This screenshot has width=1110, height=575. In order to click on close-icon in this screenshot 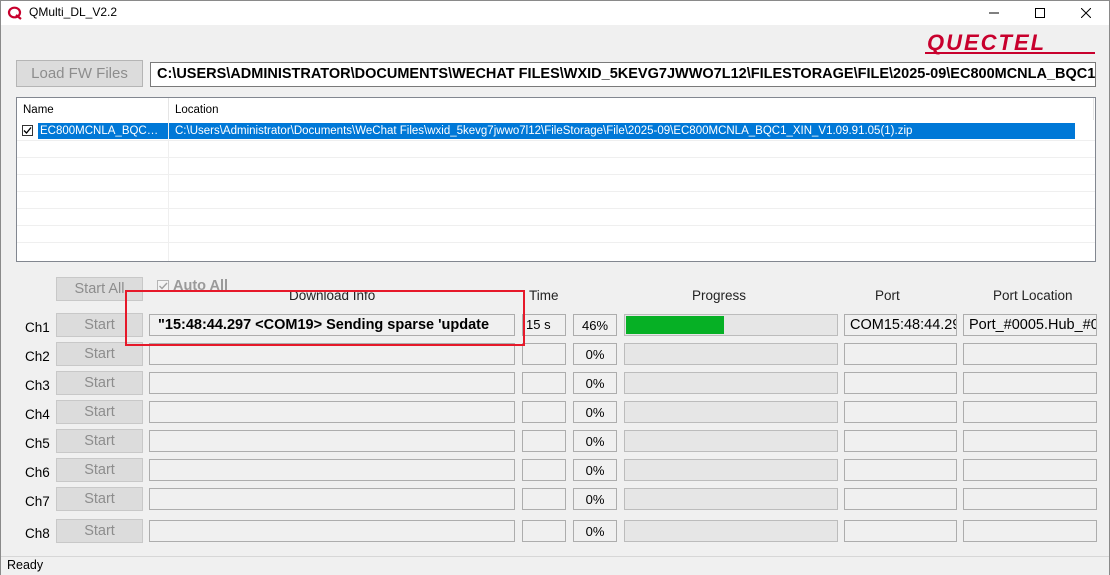, I will do `click(1086, 13)`.